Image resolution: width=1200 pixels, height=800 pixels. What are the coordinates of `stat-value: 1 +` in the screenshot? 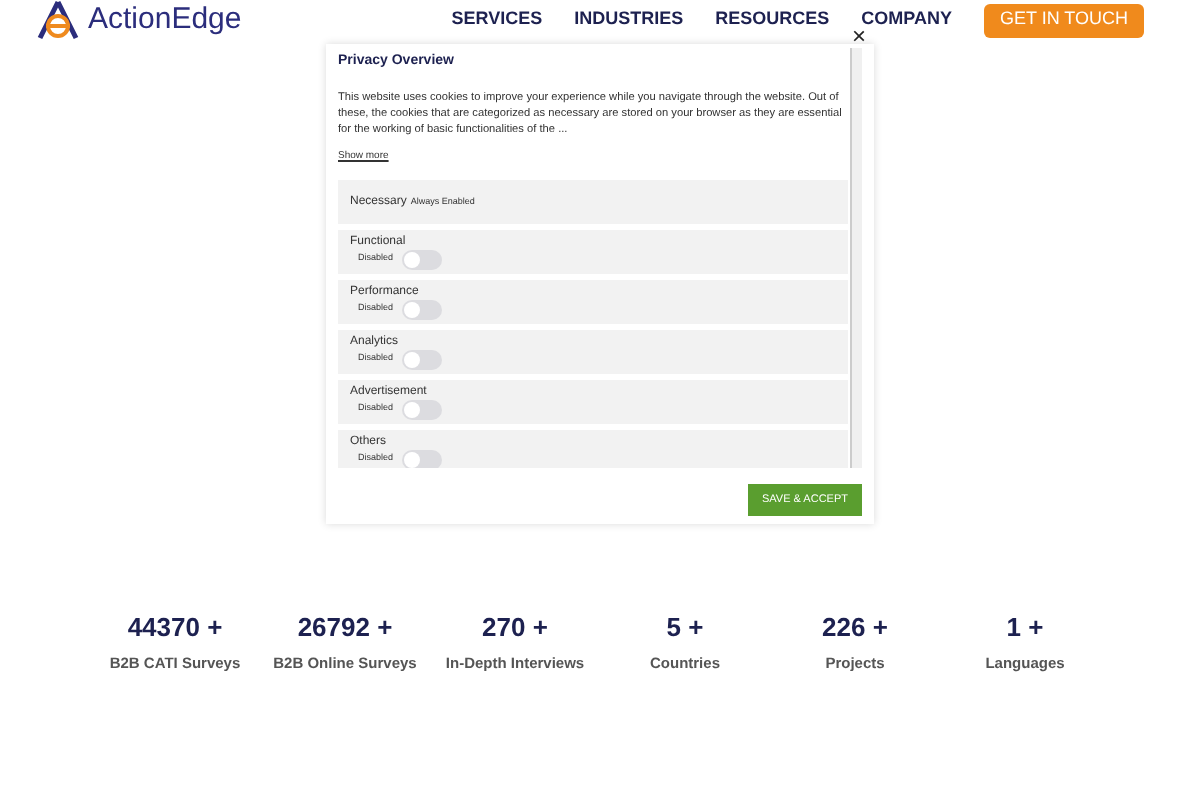 It's located at (1025, 628).